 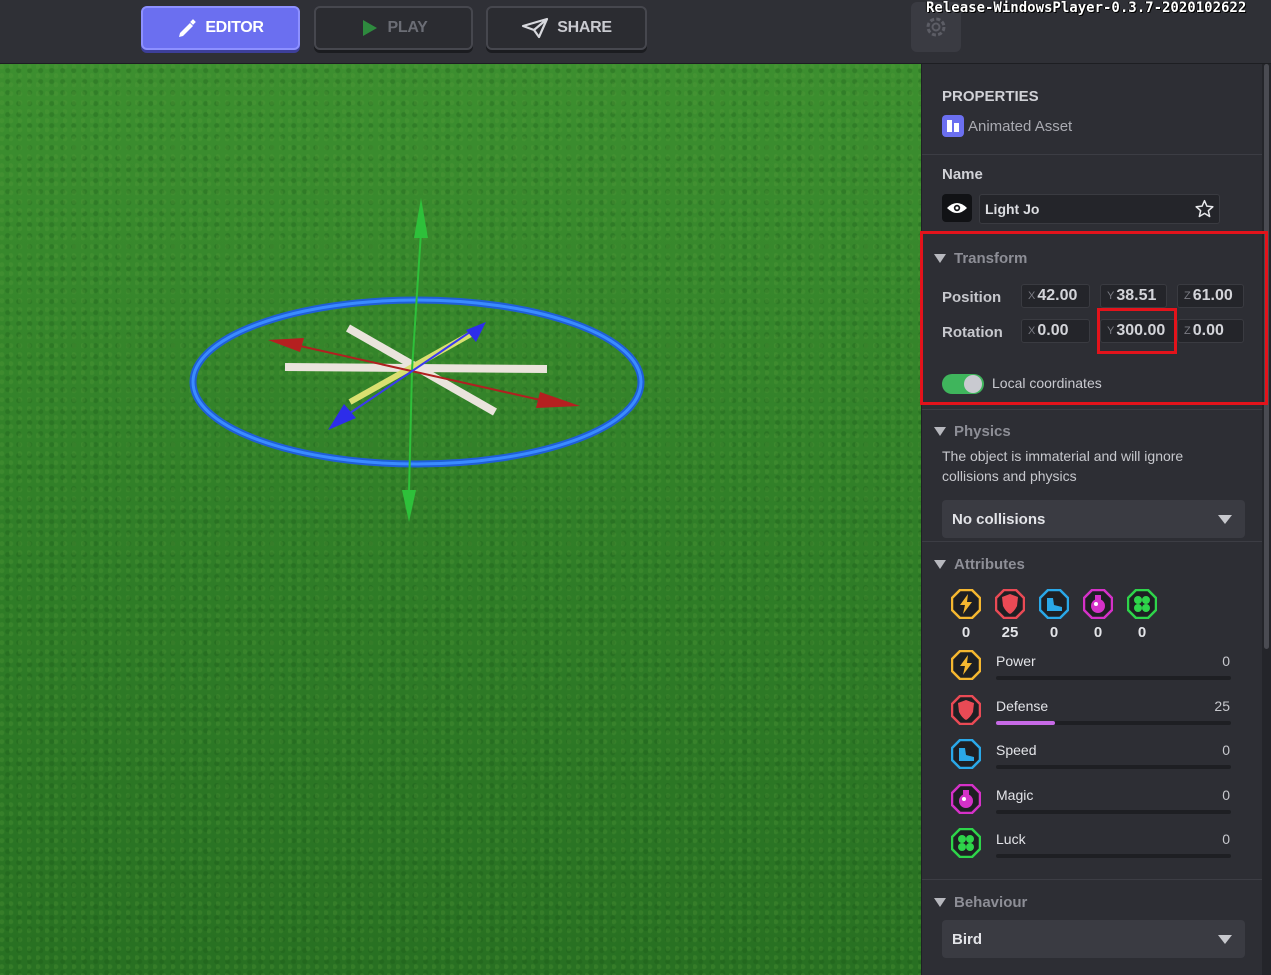 I want to click on attribute-icon-power, so click(x=966, y=665).